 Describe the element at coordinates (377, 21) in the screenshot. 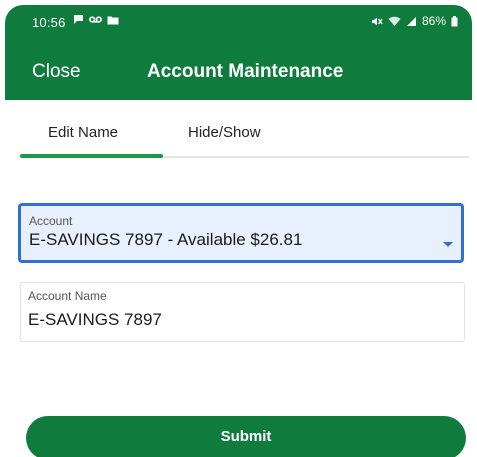

I see `mute-icon` at that location.